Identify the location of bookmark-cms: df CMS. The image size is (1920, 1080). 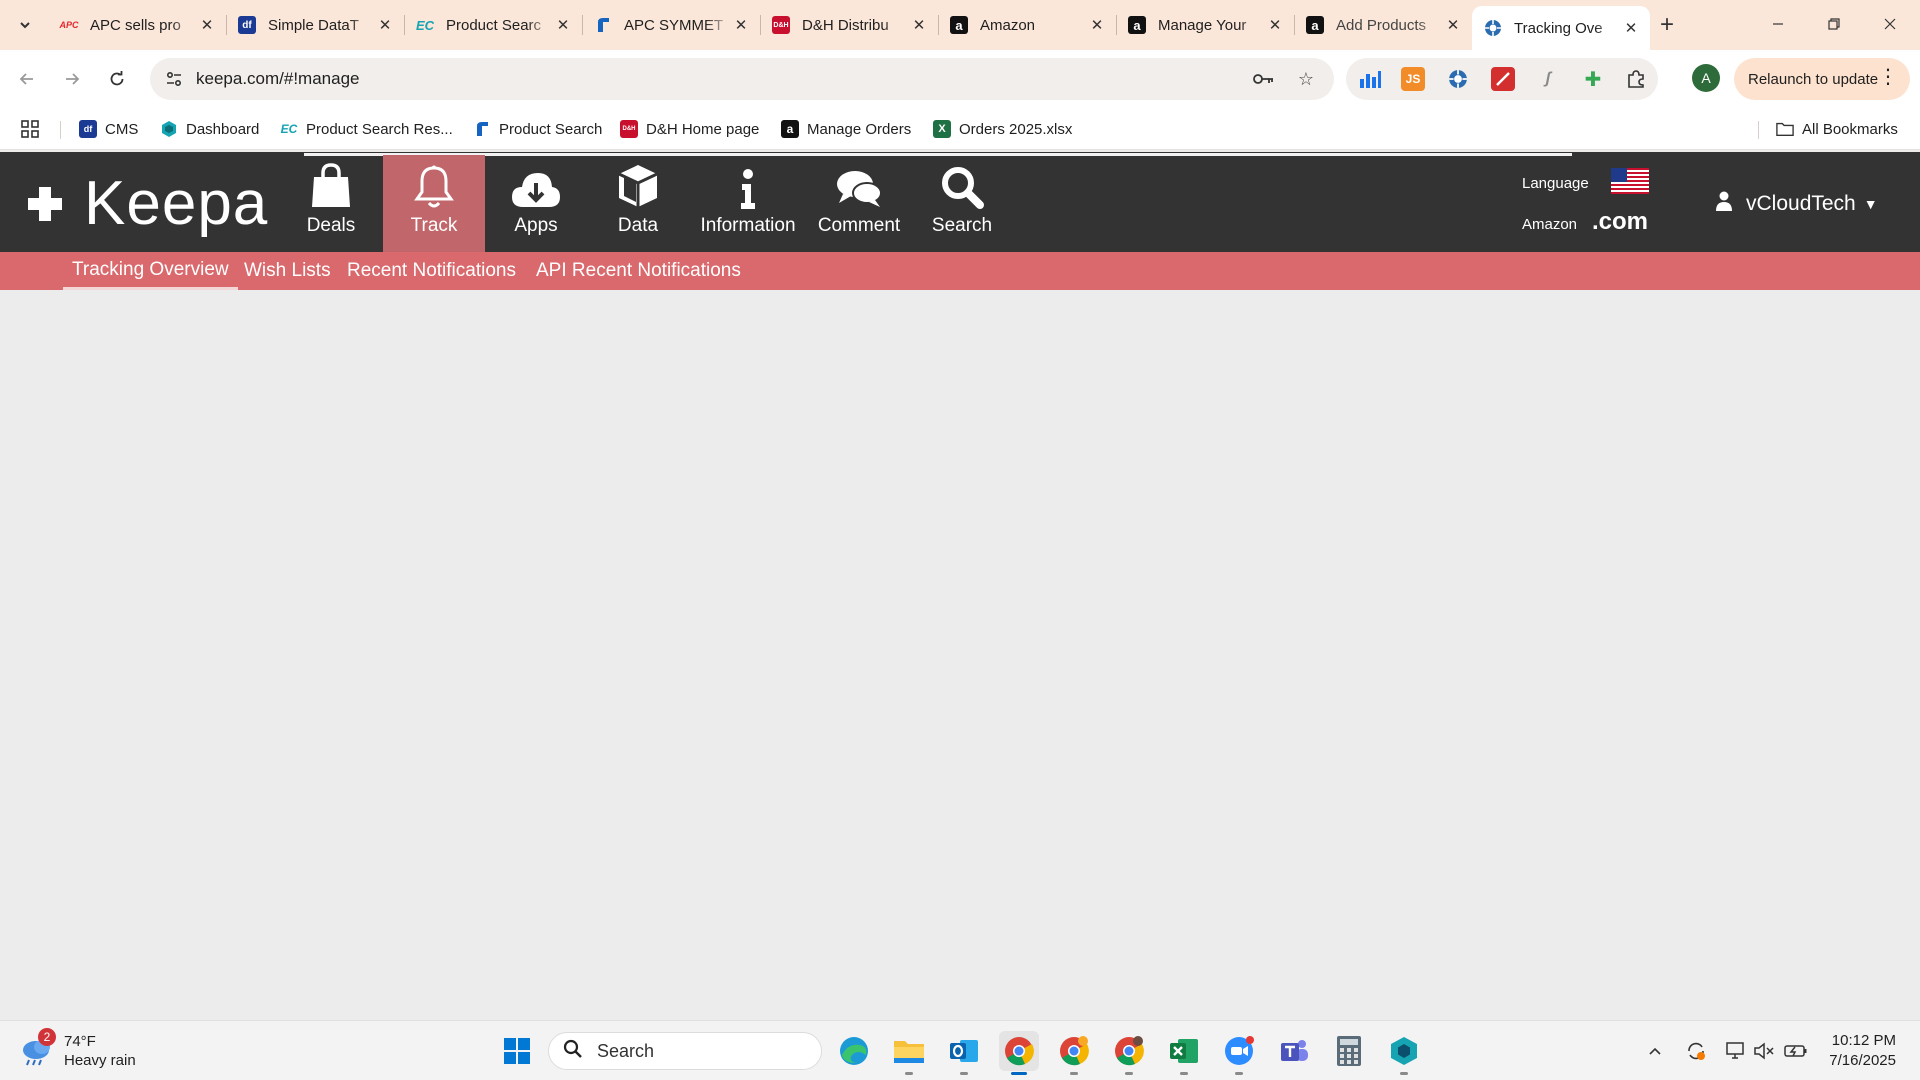
(108, 129).